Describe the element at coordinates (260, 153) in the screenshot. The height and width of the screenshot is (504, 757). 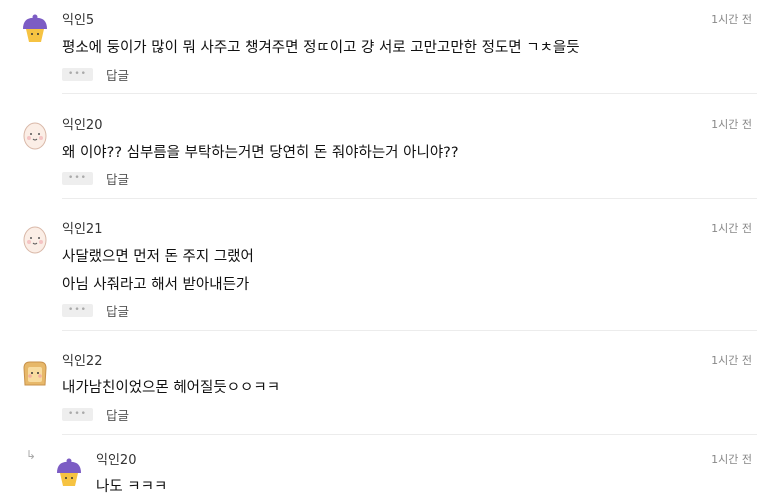
I see `comment-text: 왜 이야?? 심부름을 부탁하는거면 당연히 돈 줘야하는거 아니야??` at that location.